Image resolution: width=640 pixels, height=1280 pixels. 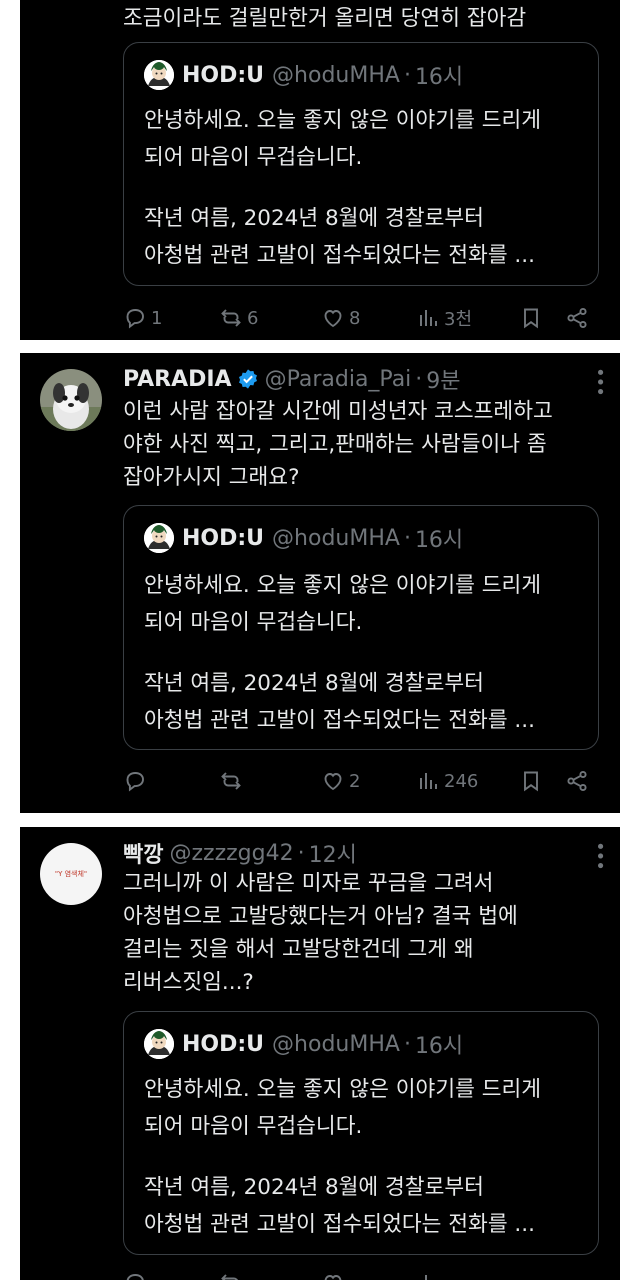 What do you see at coordinates (231, 853) in the screenshot?
I see `author-handle: @zzzzgg42` at bounding box center [231, 853].